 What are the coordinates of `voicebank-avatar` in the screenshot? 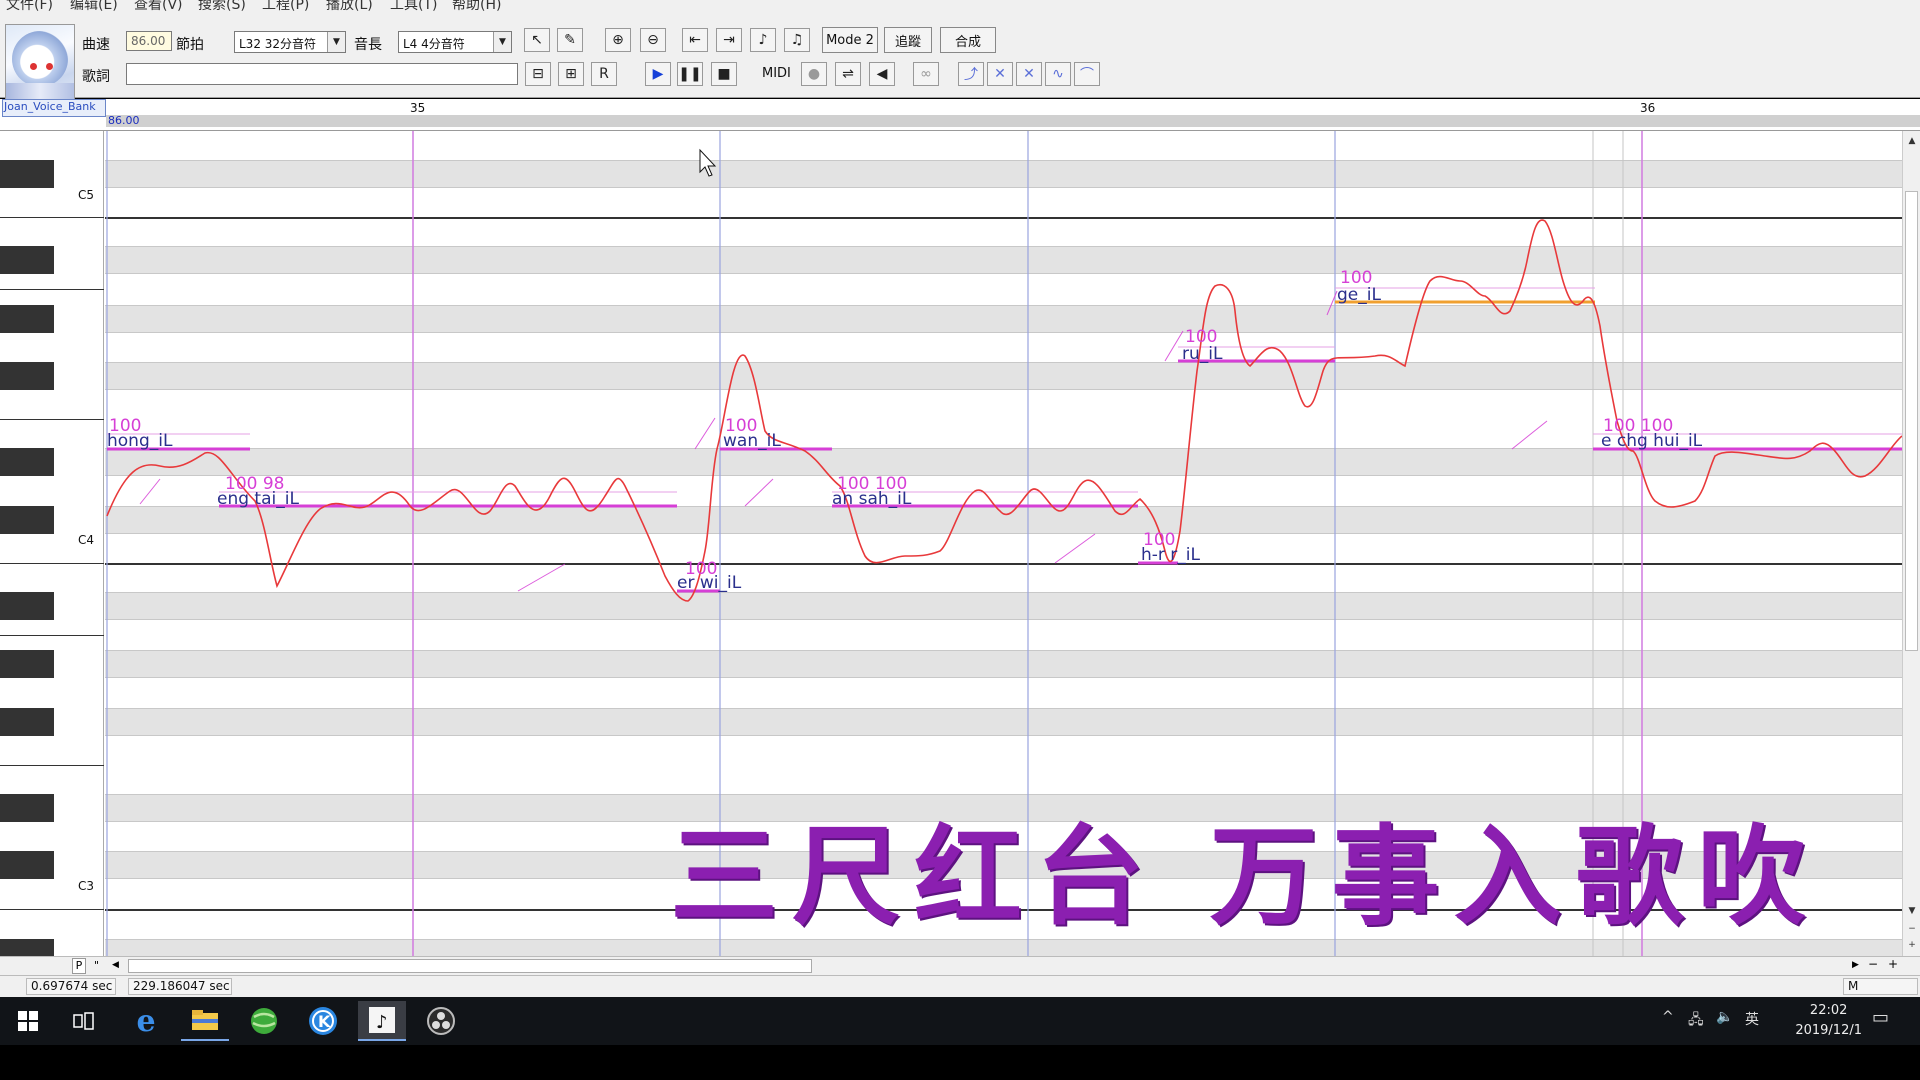 It's located at (40, 64).